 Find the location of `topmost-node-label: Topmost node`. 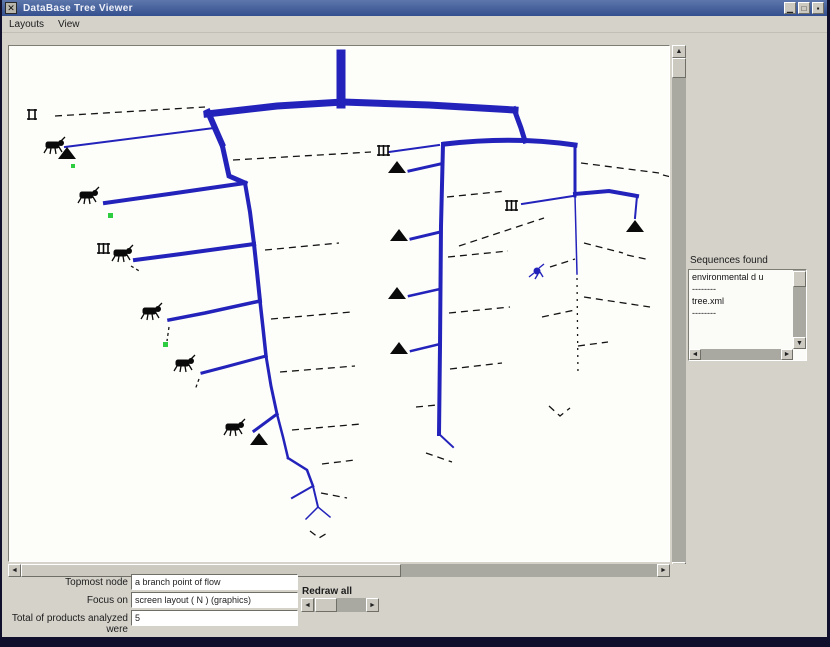

topmost-node-label: Topmost node is located at coordinates (96, 582).